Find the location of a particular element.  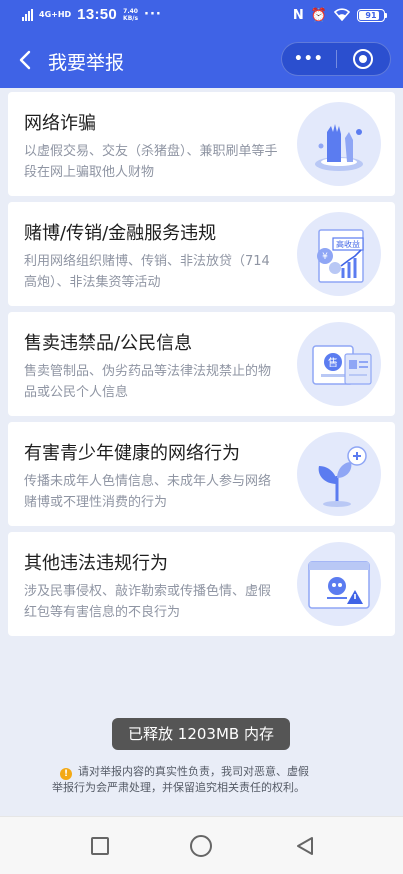

disclaimer-line-2: 举报行为会严肃处理，并保留追究相关责任的权利。 is located at coordinates (178, 787).